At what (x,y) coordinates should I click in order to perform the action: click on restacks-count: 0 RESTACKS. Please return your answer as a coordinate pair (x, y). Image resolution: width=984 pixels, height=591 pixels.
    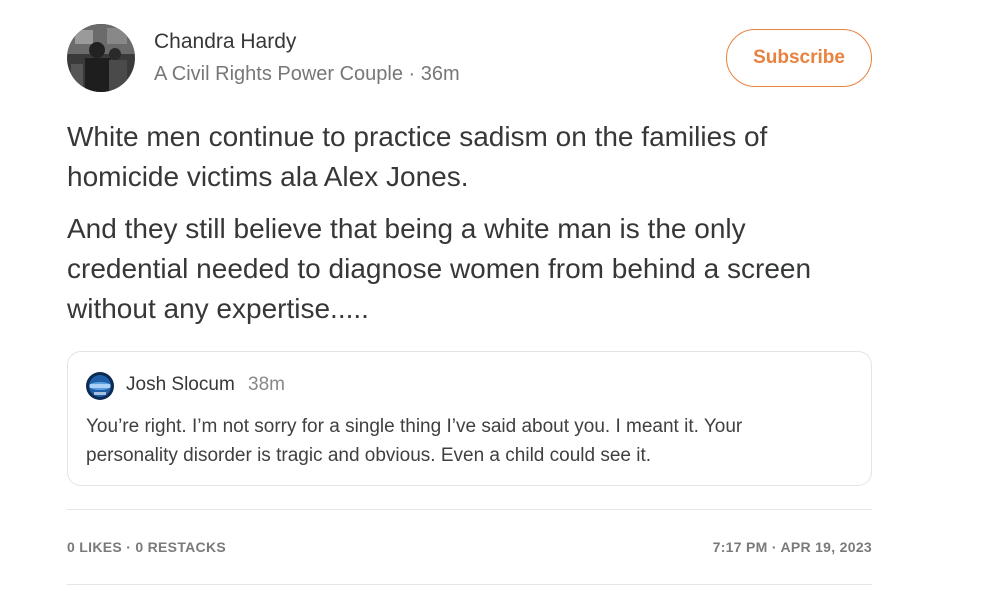
    Looking at the image, I should click on (180, 547).